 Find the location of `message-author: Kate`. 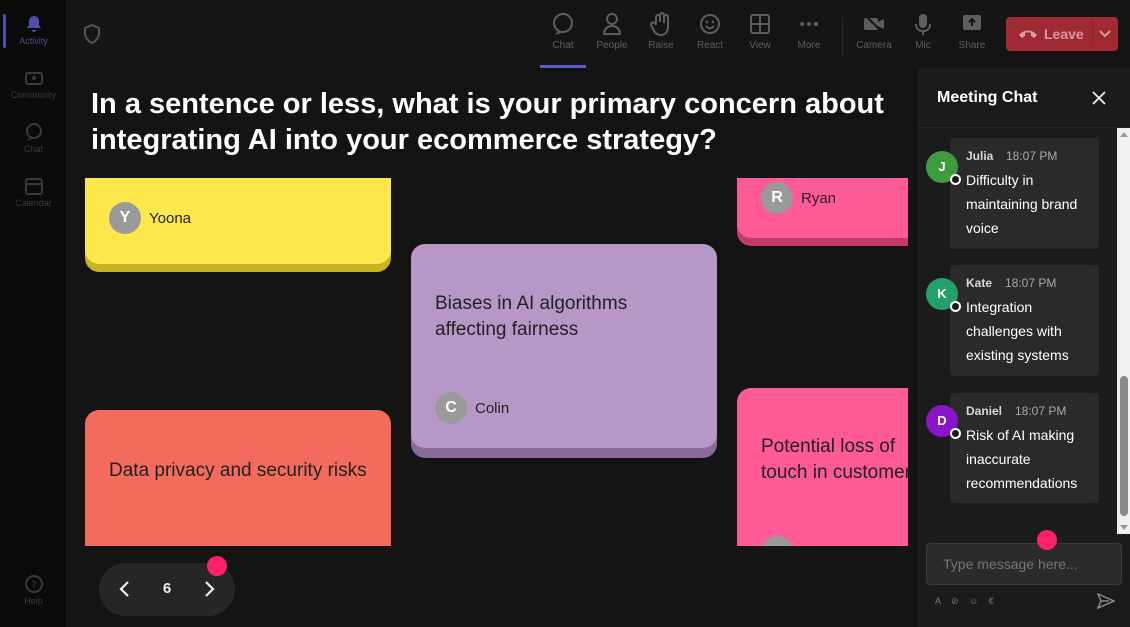

message-author: Kate is located at coordinates (979, 283).